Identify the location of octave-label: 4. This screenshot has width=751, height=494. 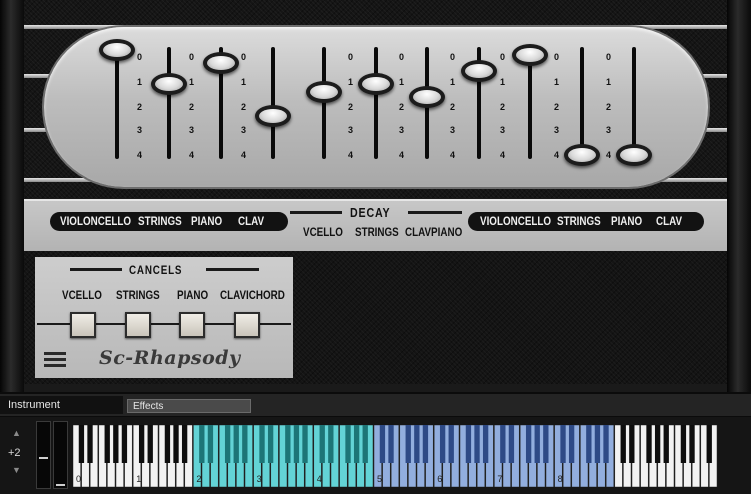
(319, 479).